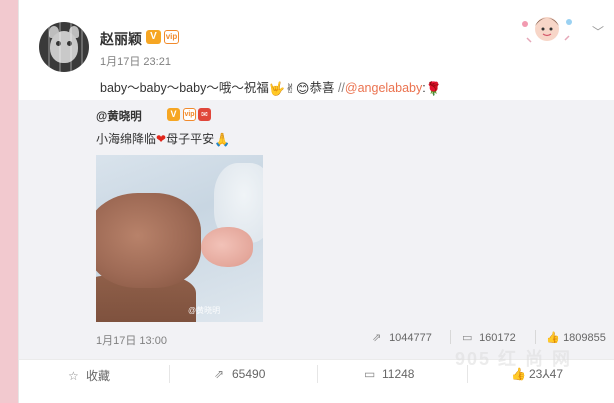 The height and width of the screenshot is (403, 614). What do you see at coordinates (227, 247) in the screenshot?
I see `baby-fist` at bounding box center [227, 247].